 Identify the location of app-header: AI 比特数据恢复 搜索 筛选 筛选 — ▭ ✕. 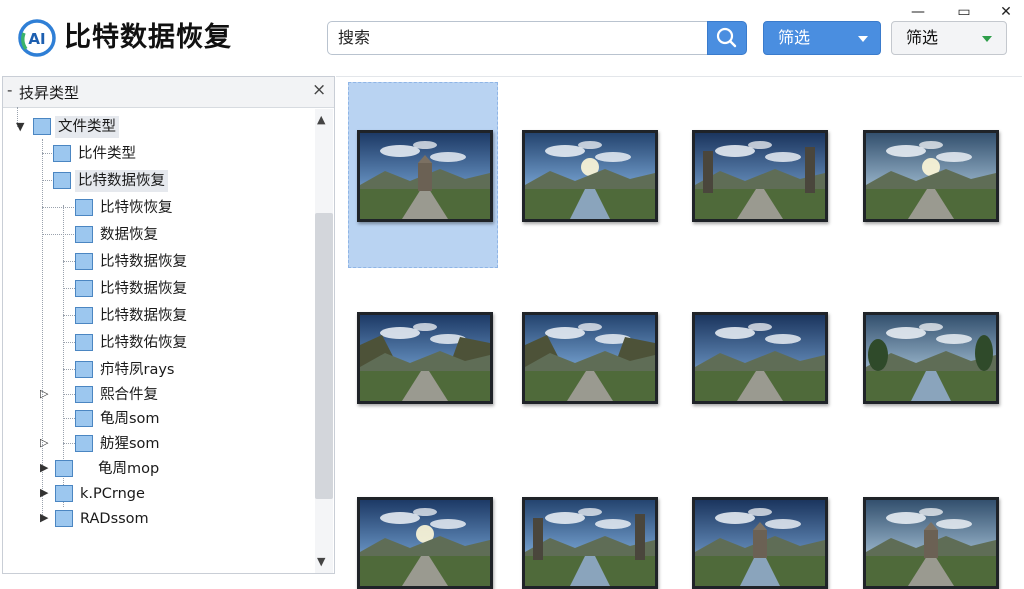
(512, 38).